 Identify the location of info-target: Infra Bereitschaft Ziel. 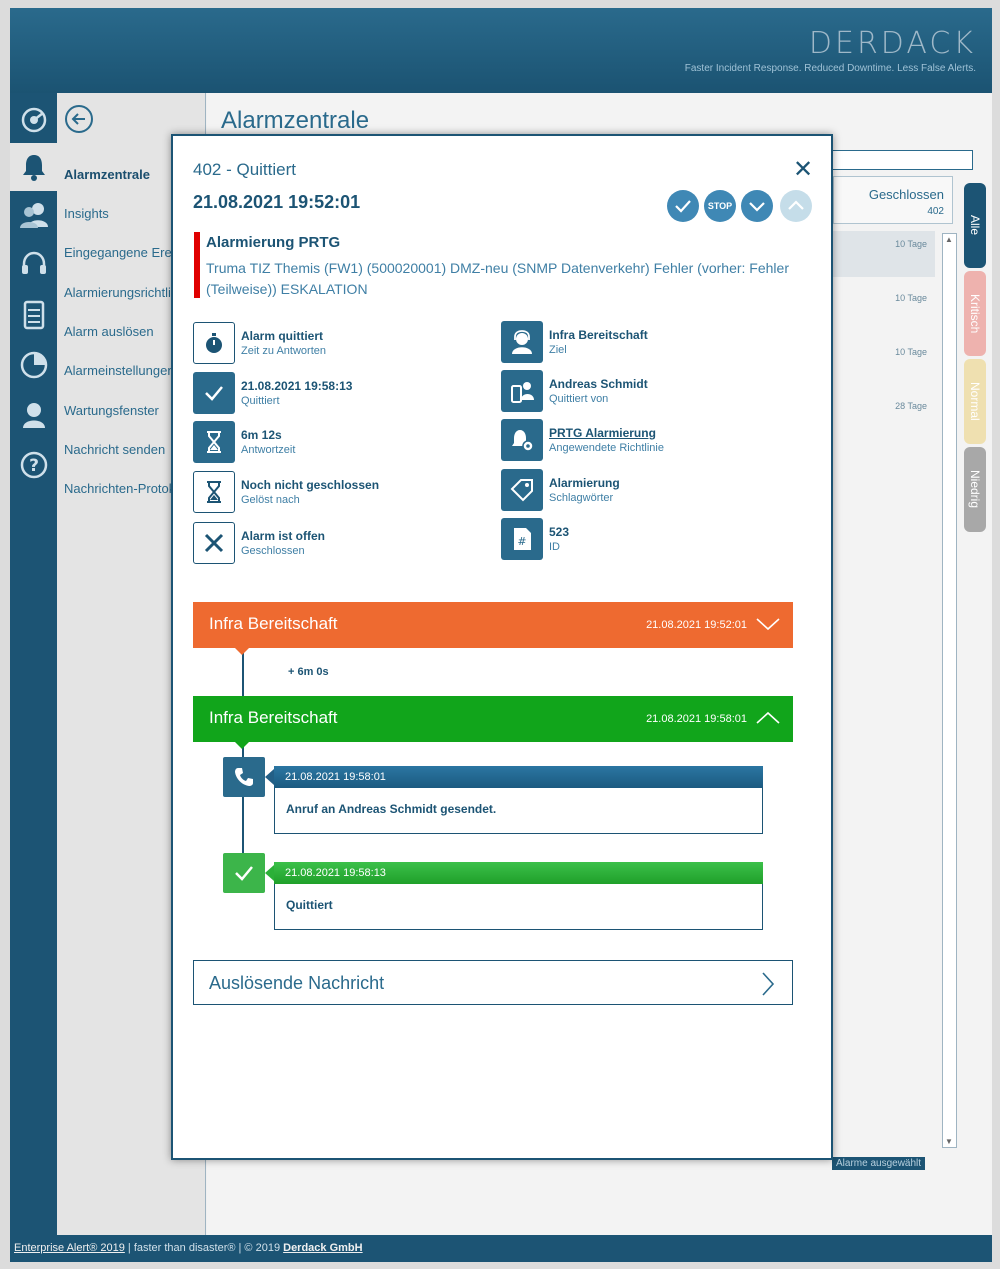
(646, 343).